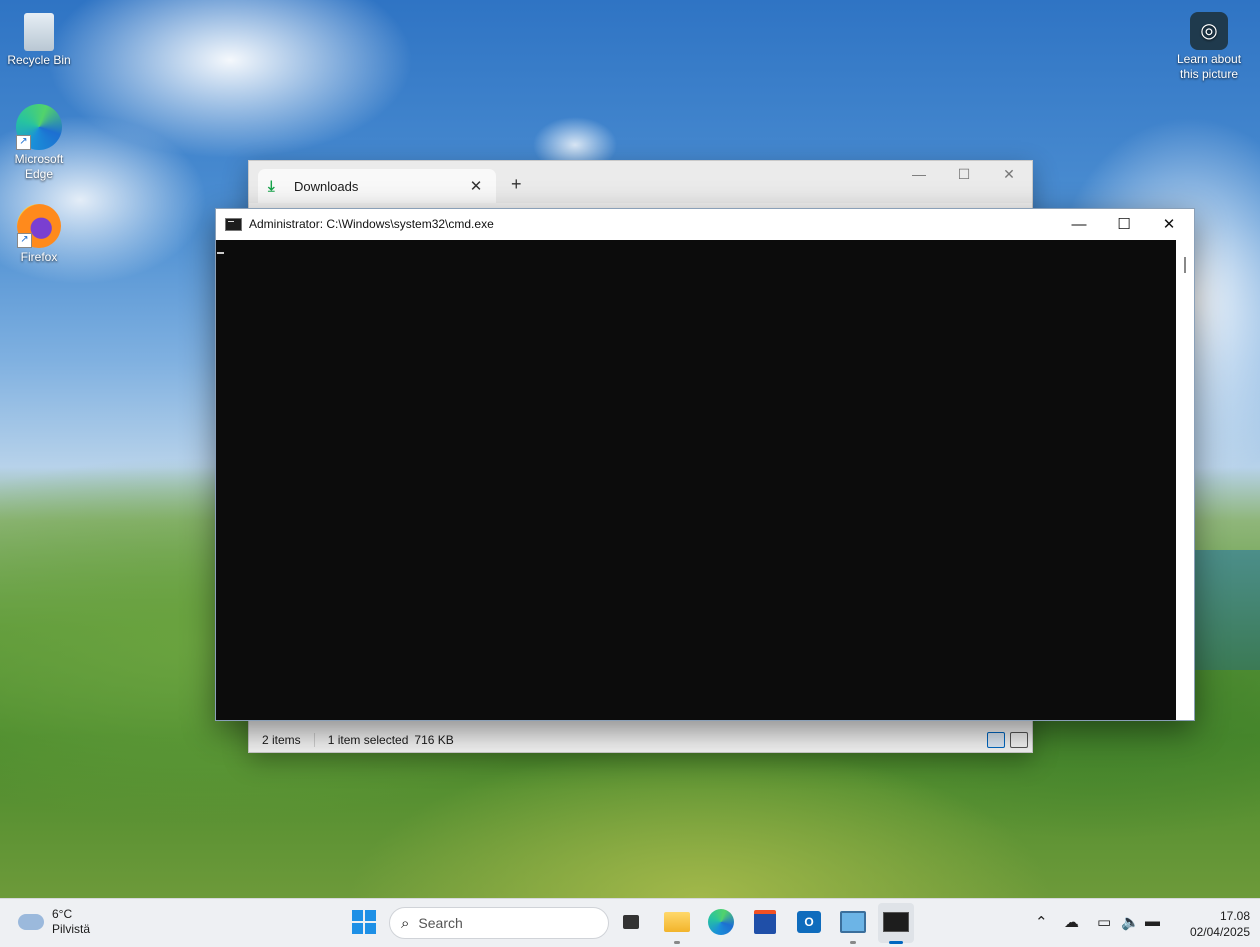 The height and width of the screenshot is (947, 1260). Describe the element at coordinates (964, 174) in the screenshot. I see `maximize-button: ☐` at that location.